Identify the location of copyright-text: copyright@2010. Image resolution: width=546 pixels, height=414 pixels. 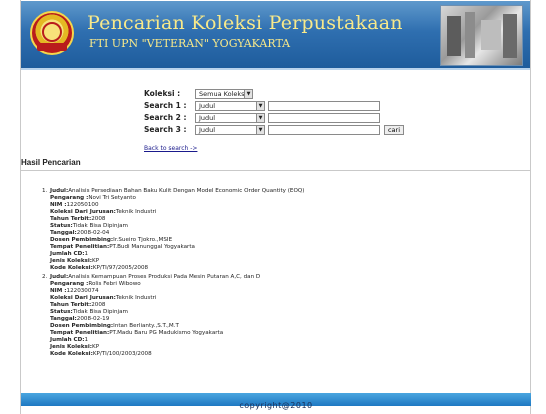
(276, 405).